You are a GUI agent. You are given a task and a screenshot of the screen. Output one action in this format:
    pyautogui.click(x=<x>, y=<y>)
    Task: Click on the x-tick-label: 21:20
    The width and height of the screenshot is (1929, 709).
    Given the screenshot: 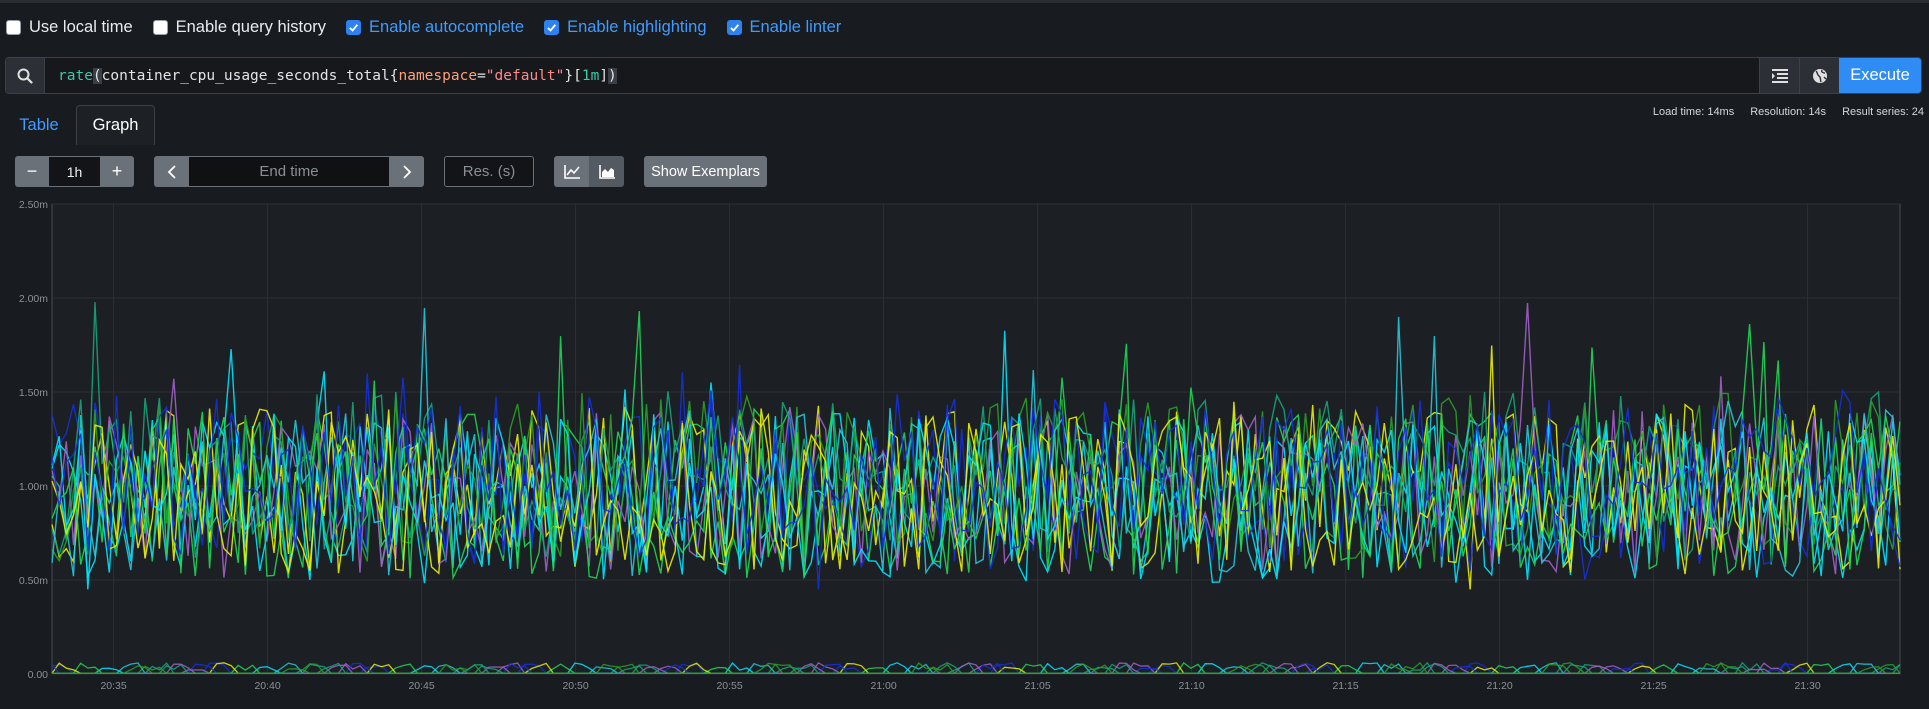 What is the action you would take?
    pyautogui.click(x=1499, y=686)
    